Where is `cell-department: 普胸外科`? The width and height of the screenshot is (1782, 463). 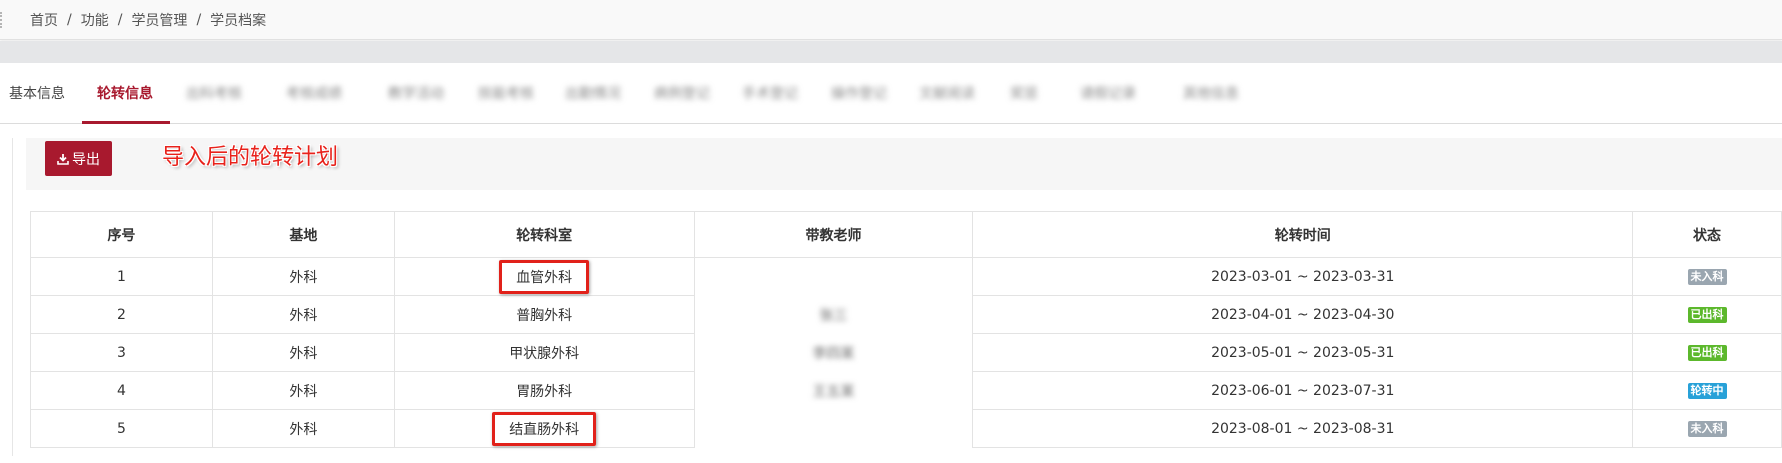 cell-department: 普胸外科 is located at coordinates (544, 314).